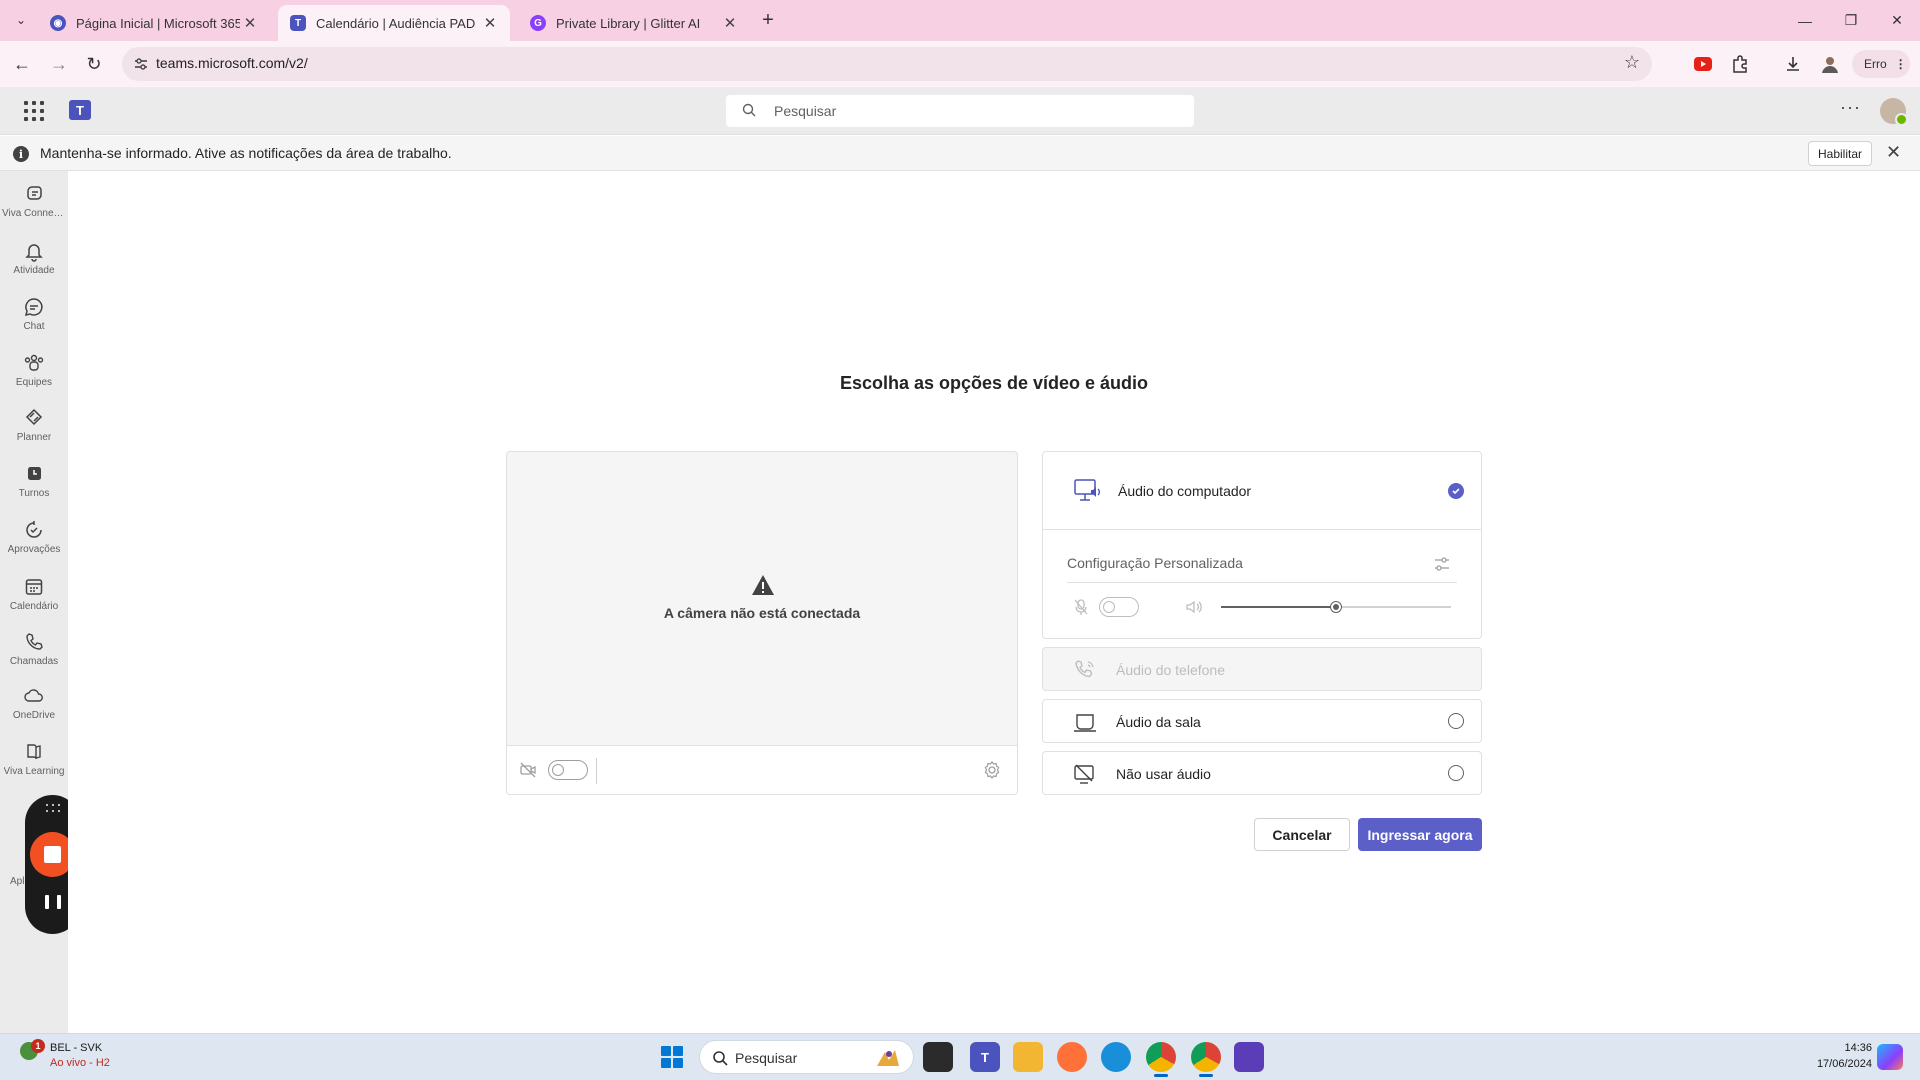 The image size is (1920, 1080). What do you see at coordinates (76, 1048) in the screenshot?
I see `match-title: BEL - SVK` at bounding box center [76, 1048].